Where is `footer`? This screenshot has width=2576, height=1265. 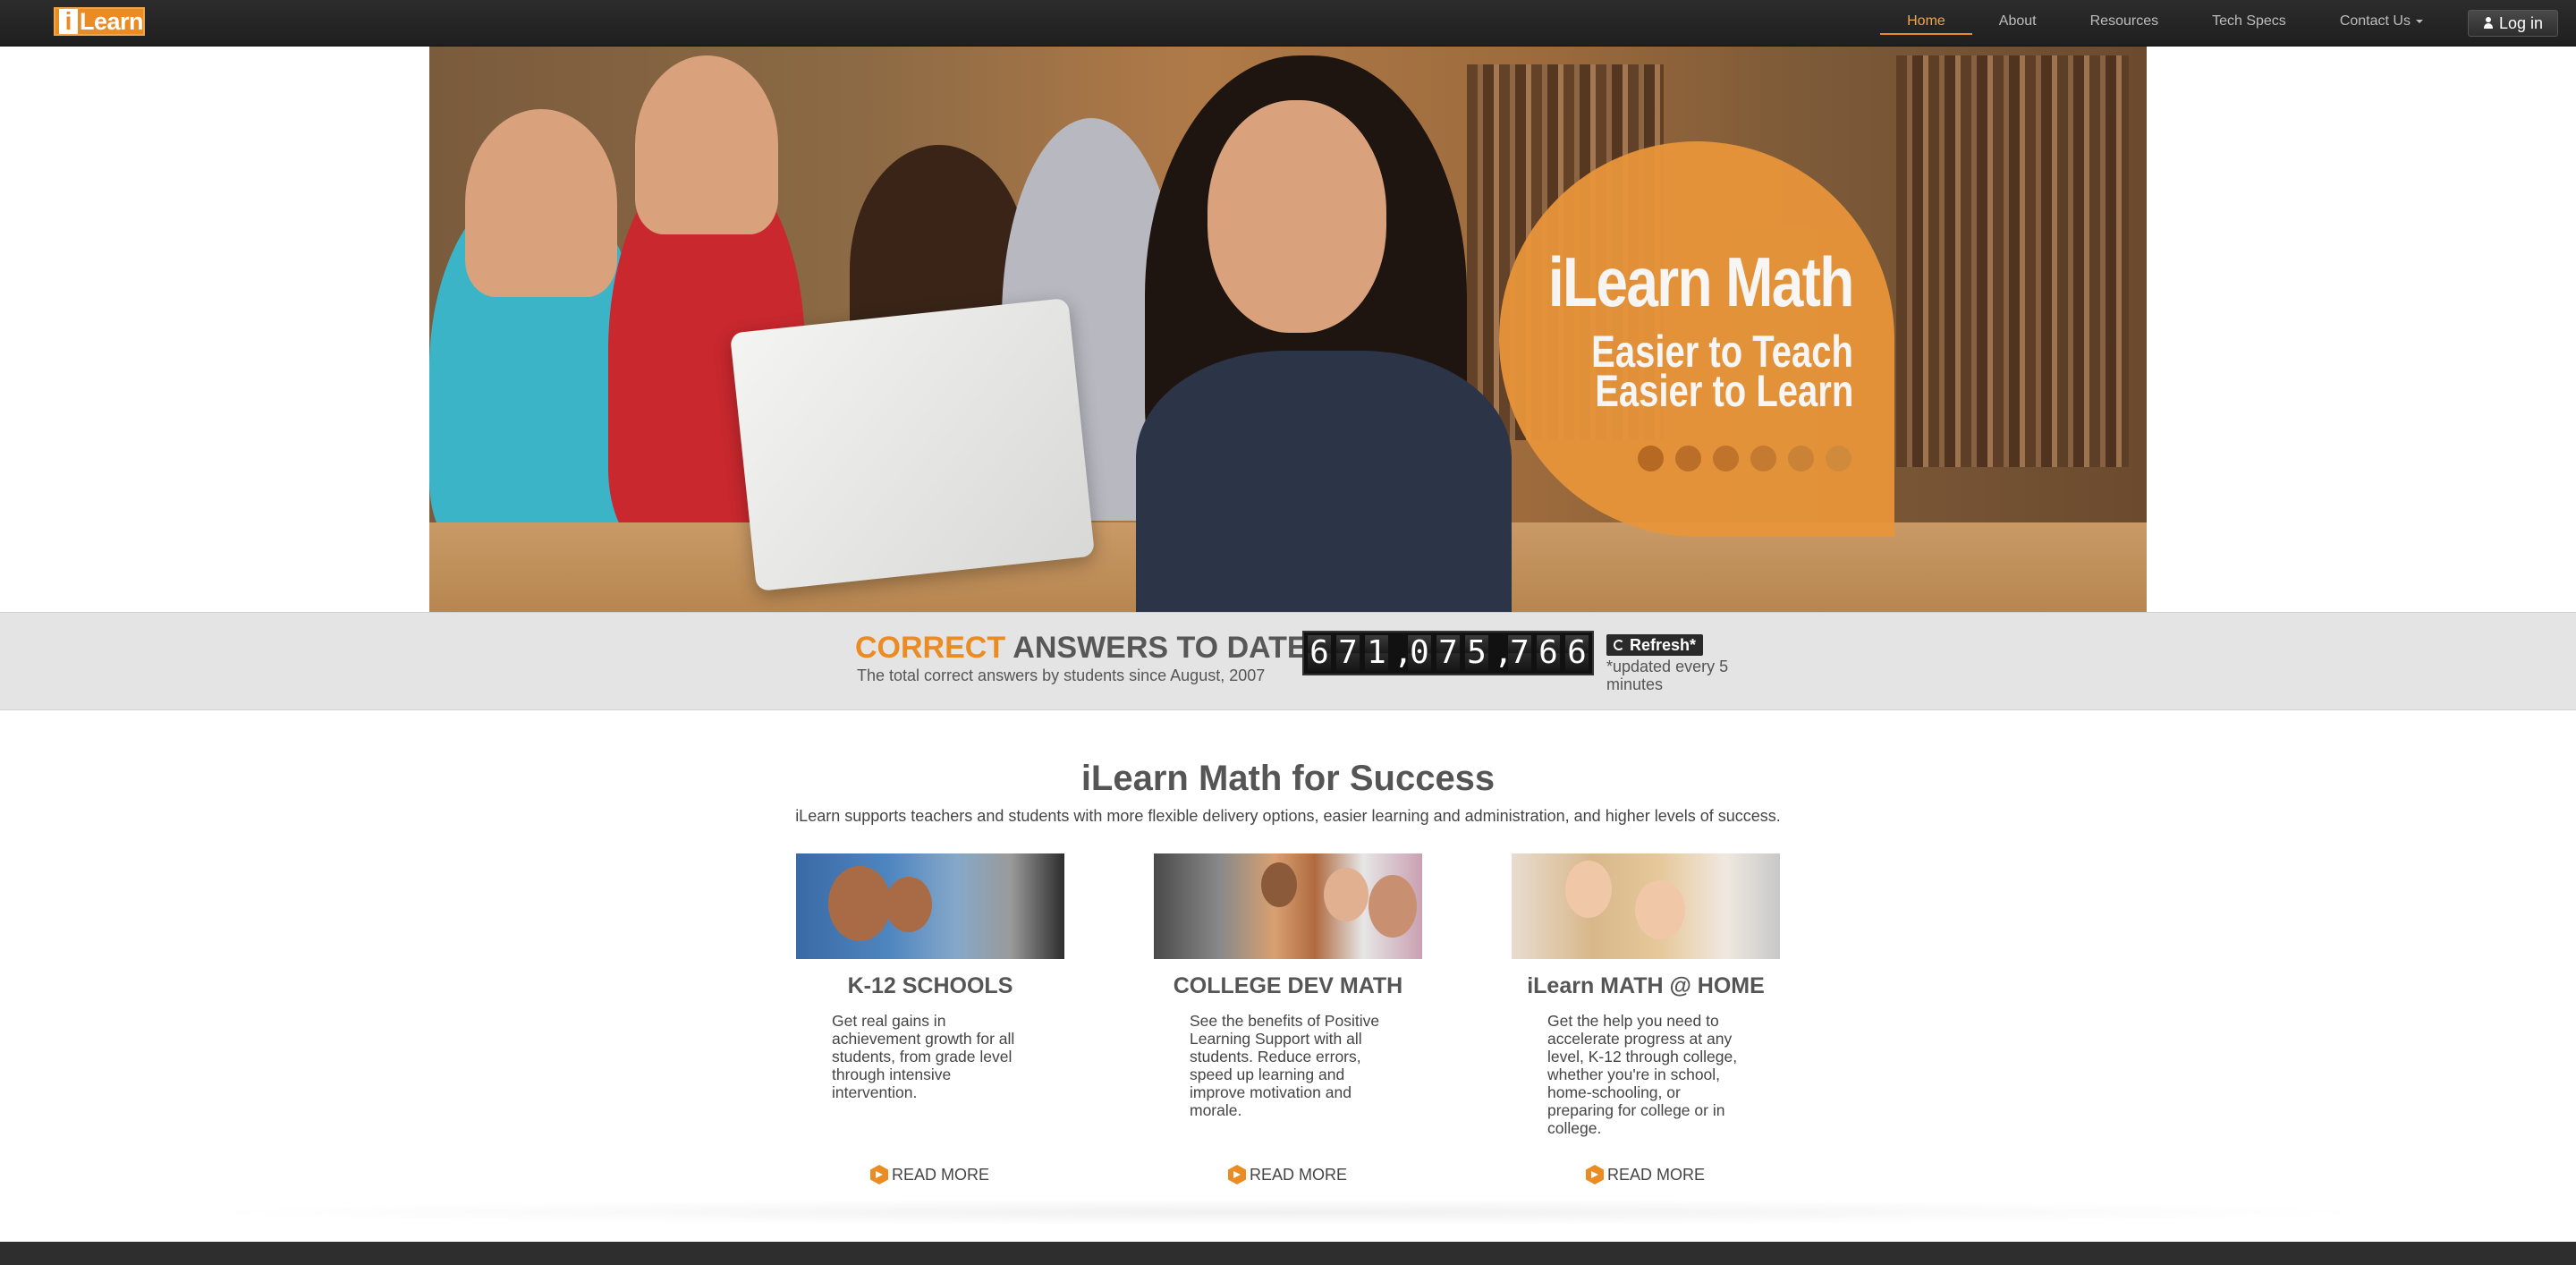 footer is located at coordinates (1288, 1253).